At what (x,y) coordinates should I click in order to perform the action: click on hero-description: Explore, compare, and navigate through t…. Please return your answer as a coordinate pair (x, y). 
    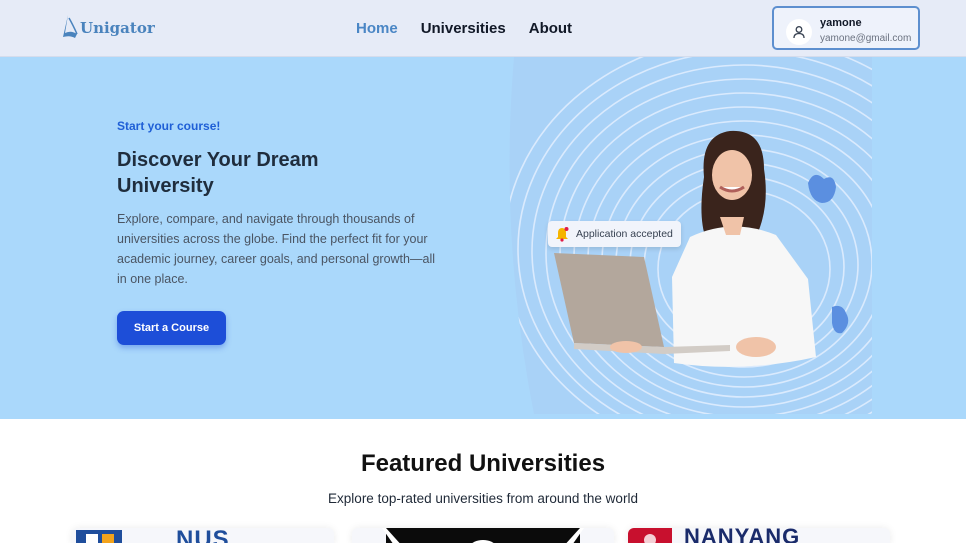
    Looking at the image, I should click on (276, 249).